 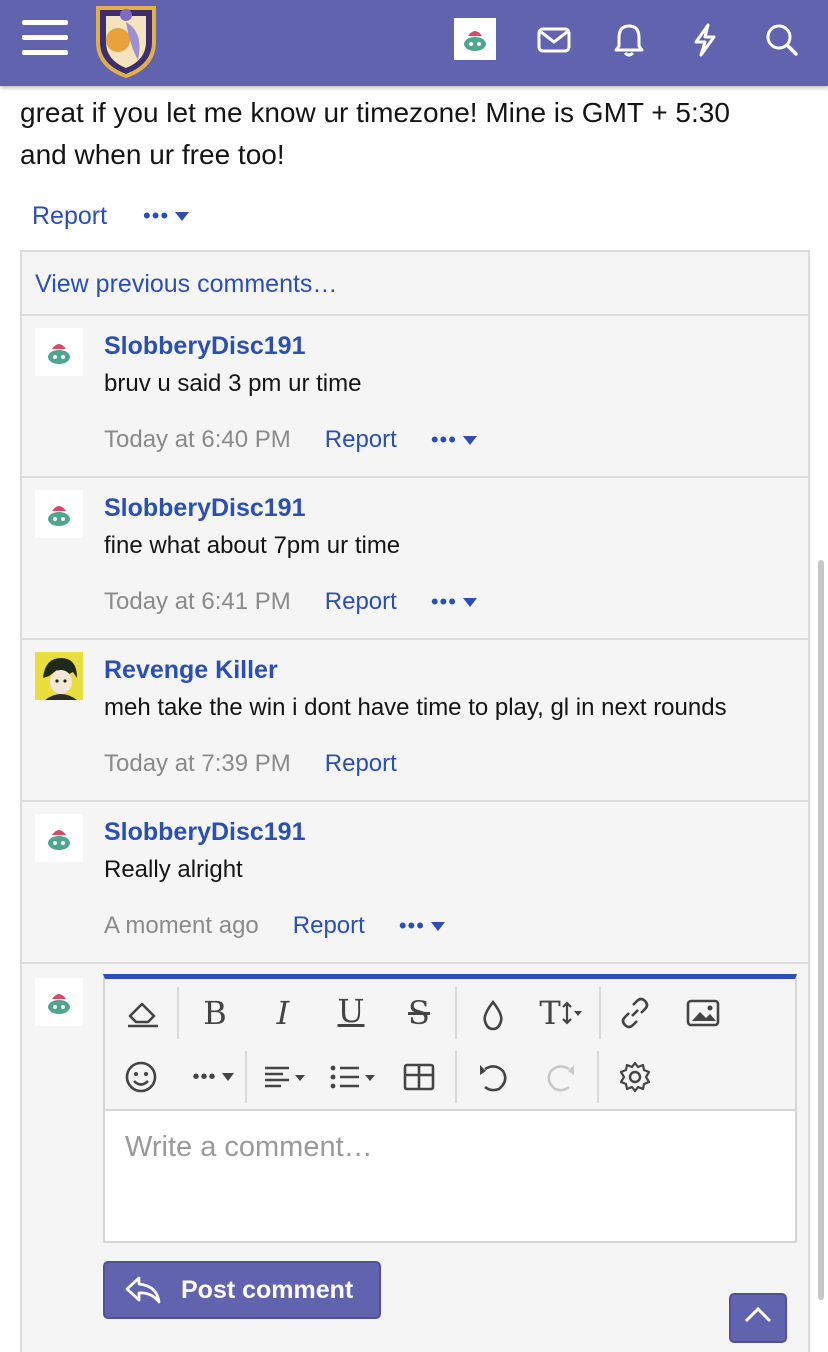 What do you see at coordinates (267, 1289) in the screenshot?
I see `post-comment-label: Post comment` at bounding box center [267, 1289].